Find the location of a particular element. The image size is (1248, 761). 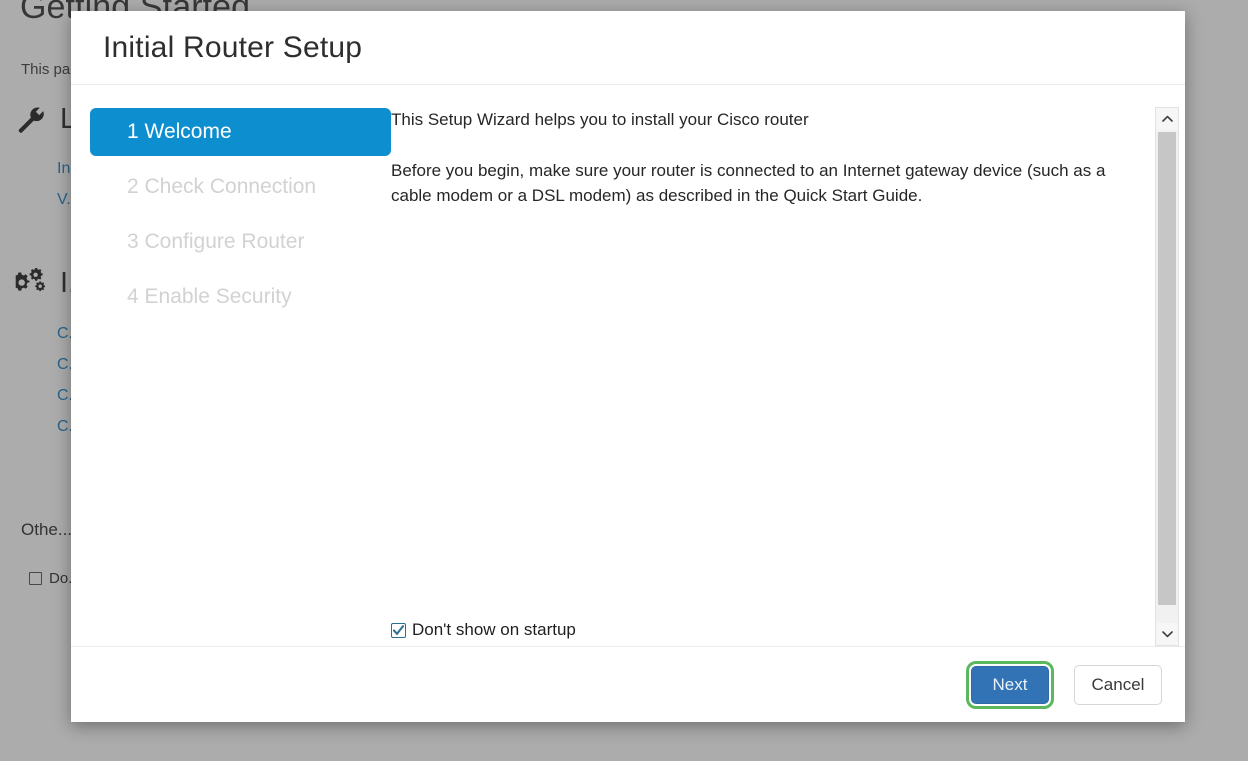

scrollbar-track is located at coordinates (1167, 376).